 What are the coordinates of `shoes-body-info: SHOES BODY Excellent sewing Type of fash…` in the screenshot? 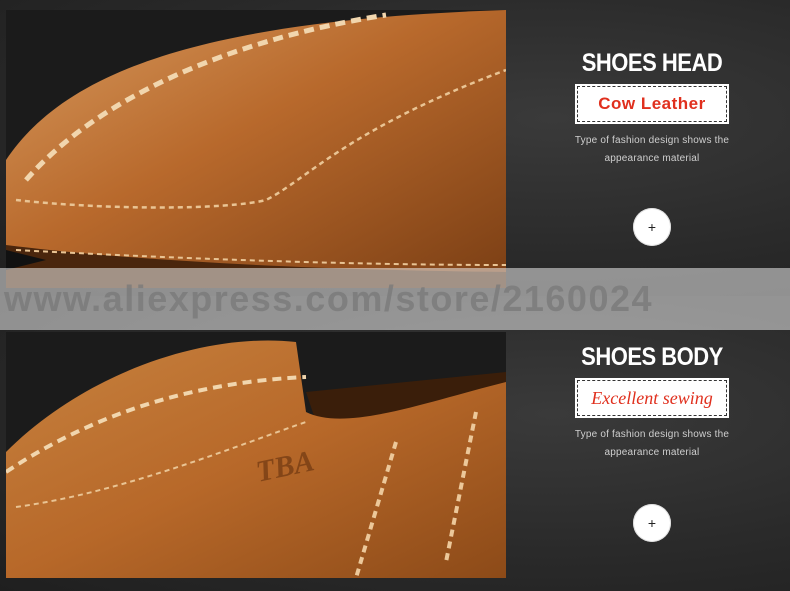 It's located at (652, 402).